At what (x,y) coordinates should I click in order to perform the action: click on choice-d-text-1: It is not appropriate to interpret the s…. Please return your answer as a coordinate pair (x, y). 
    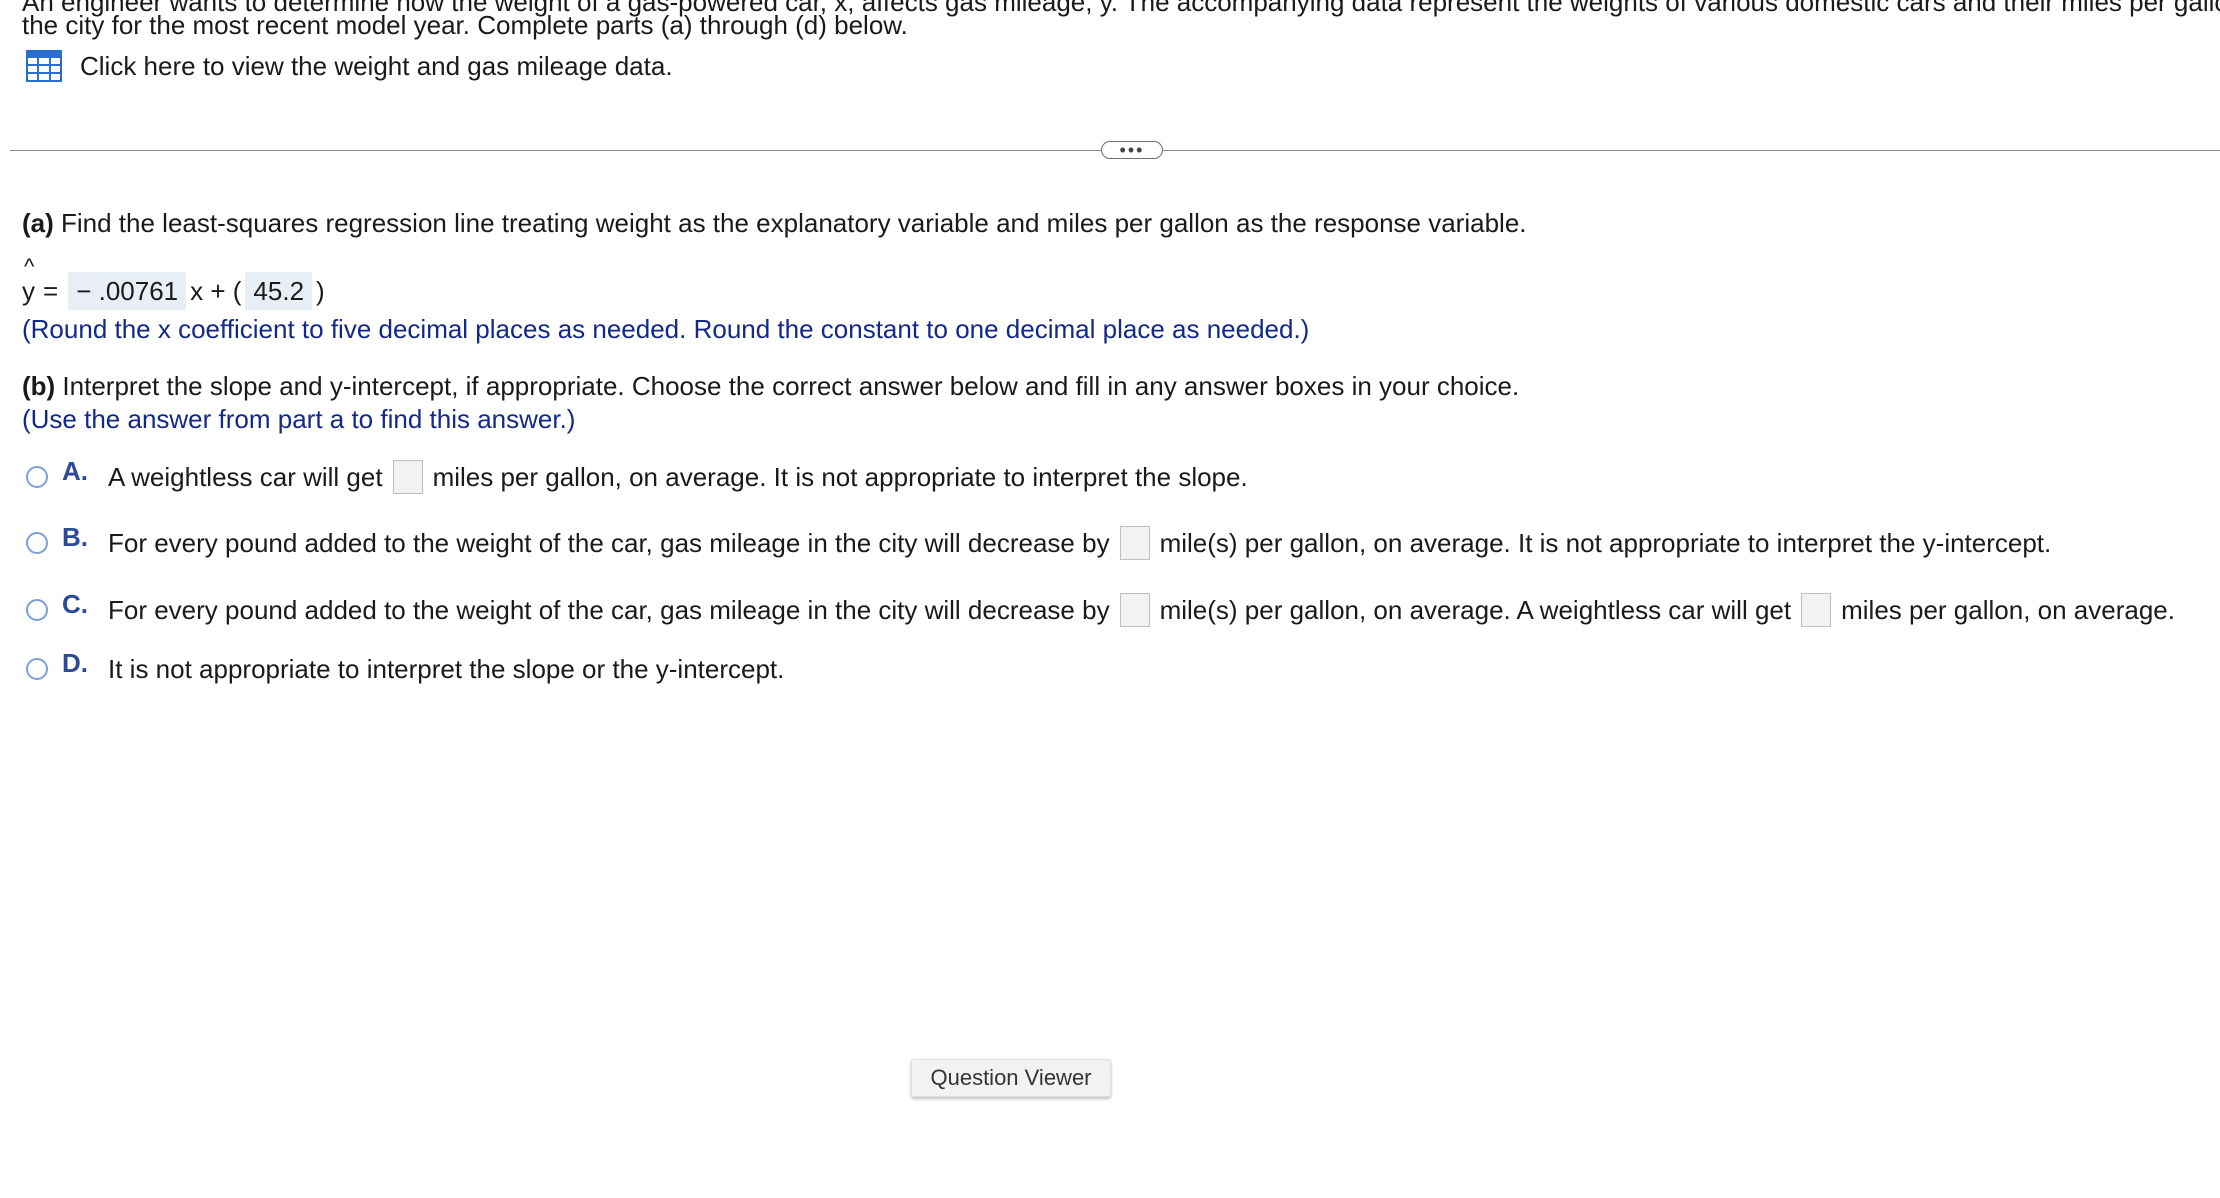
    Looking at the image, I should click on (446, 668).